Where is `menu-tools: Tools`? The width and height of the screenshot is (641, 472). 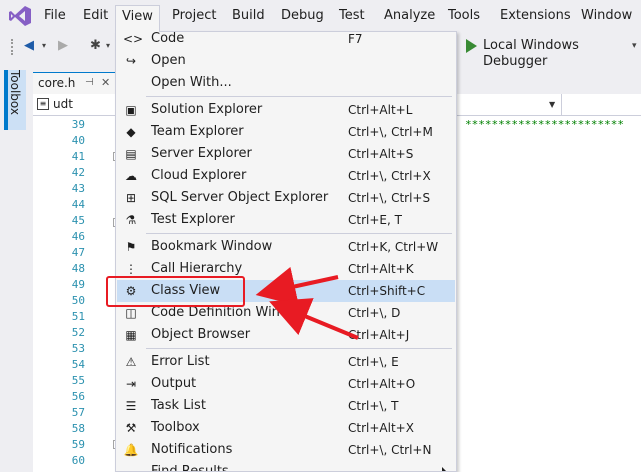 menu-tools: Tools is located at coordinates (464, 17).